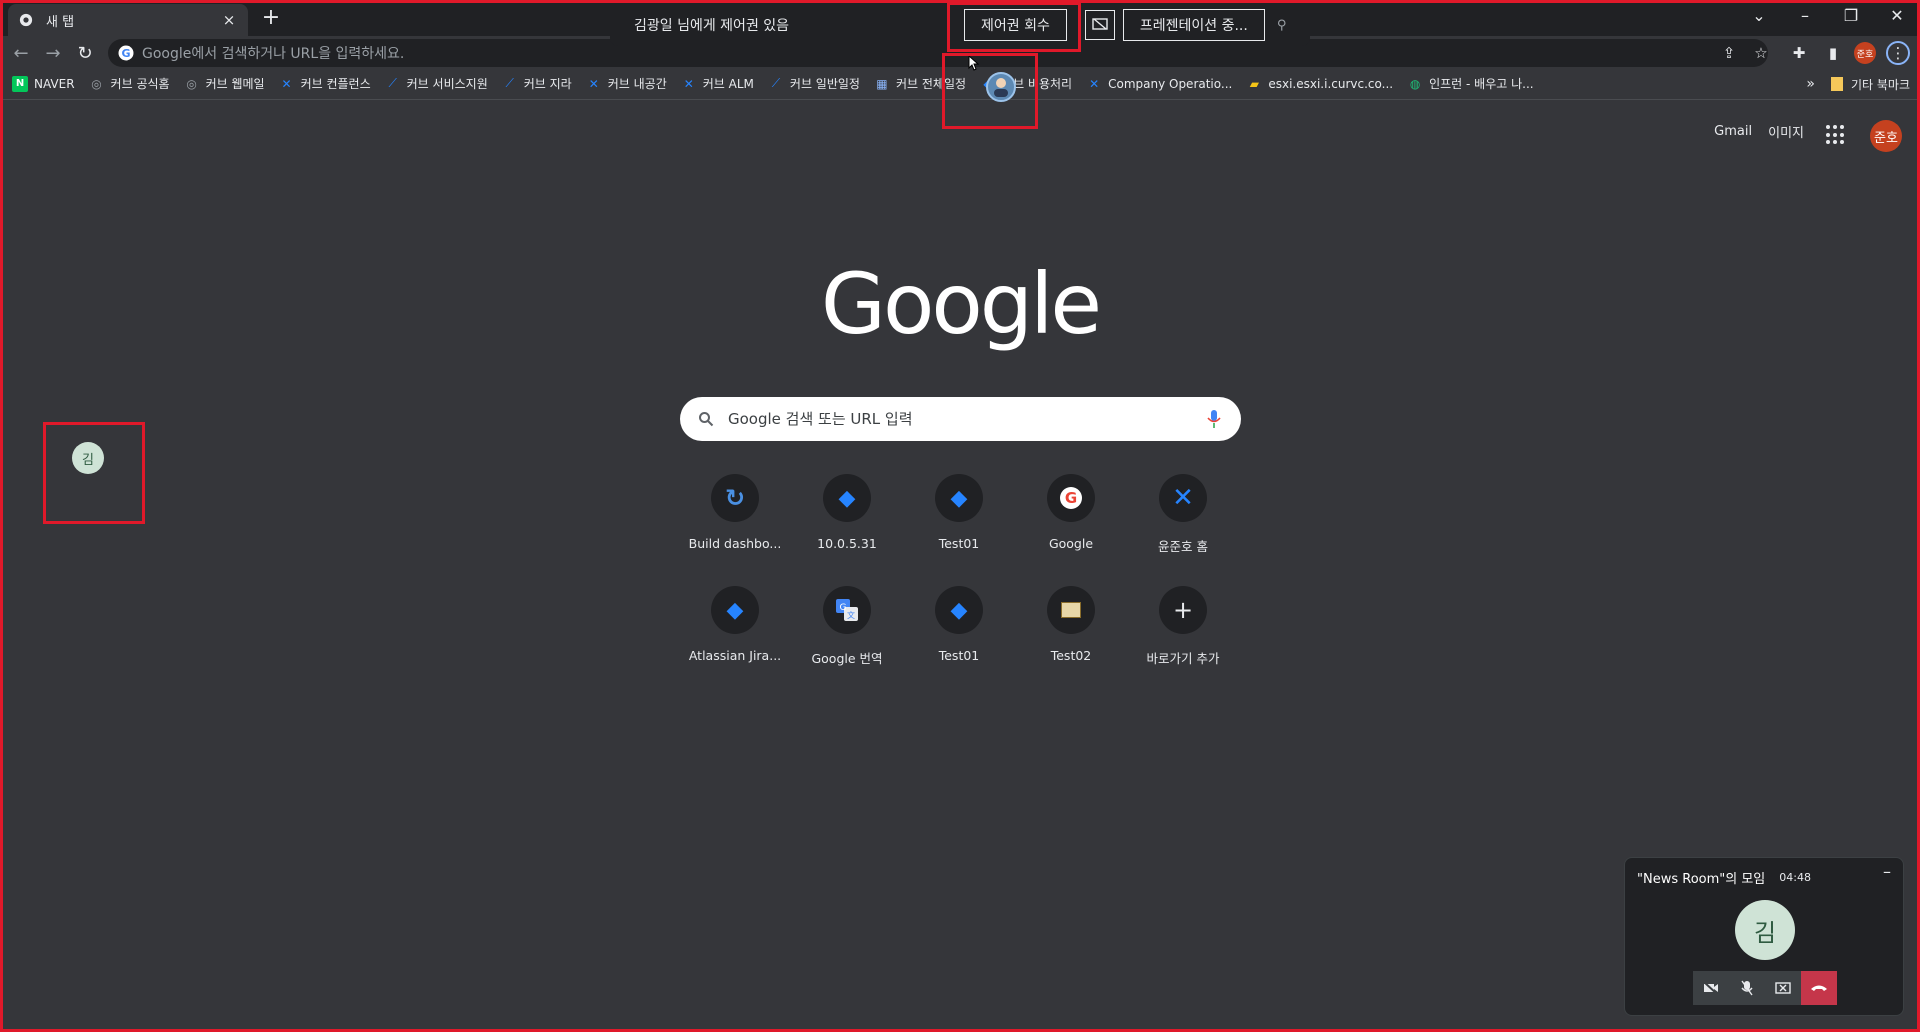 The height and width of the screenshot is (1032, 1920). I want to click on bookmark-star-icon: ☆, so click(1761, 53).